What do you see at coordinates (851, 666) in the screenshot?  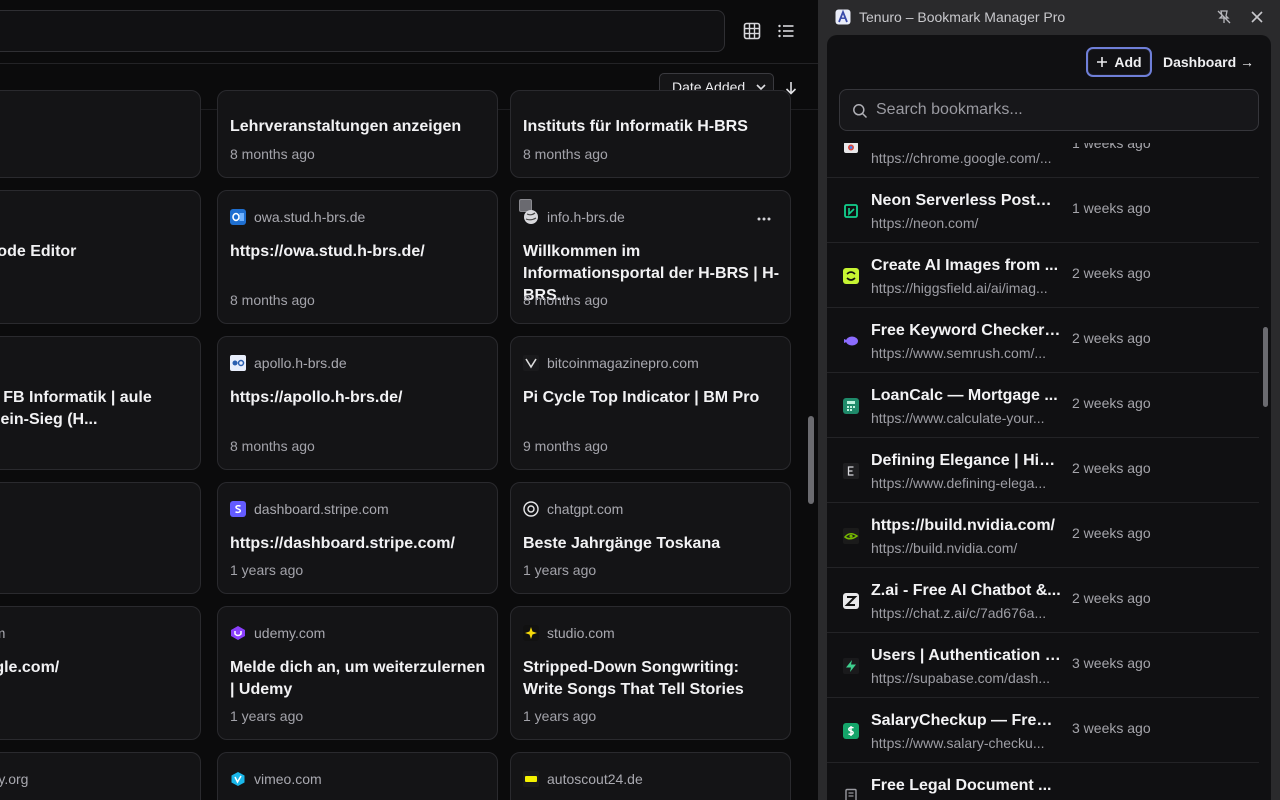 I see `supabase-icon` at bounding box center [851, 666].